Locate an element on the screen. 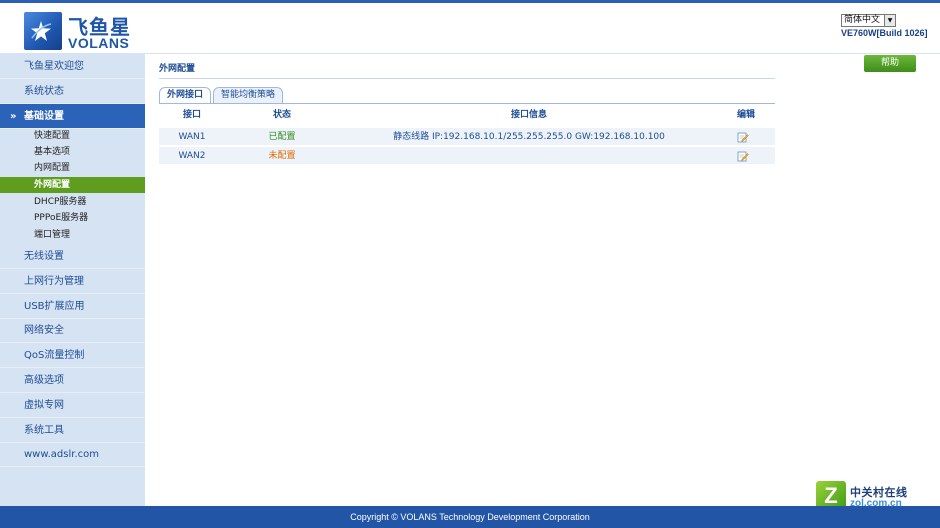 The width and height of the screenshot is (940, 528). sidebar-item-label: 基础设置 is located at coordinates (44, 116).